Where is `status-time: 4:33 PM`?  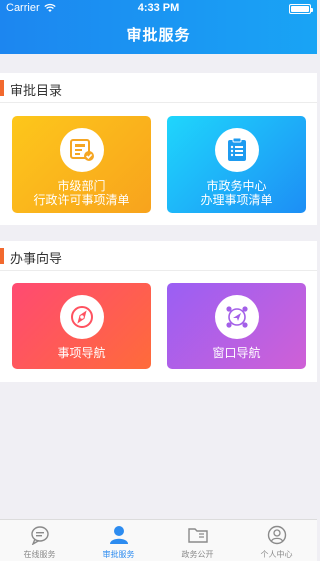
status-time: 4:33 PM is located at coordinates (158, 8).